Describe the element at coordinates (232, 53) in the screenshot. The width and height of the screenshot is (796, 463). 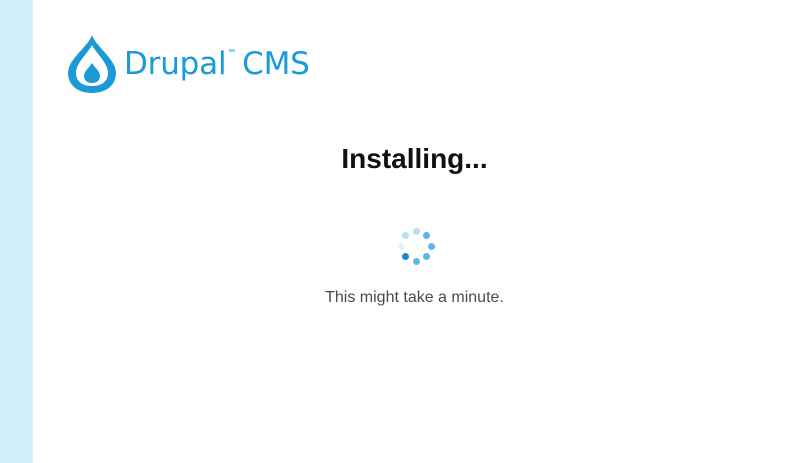
I see `logo-trademark: ™` at that location.